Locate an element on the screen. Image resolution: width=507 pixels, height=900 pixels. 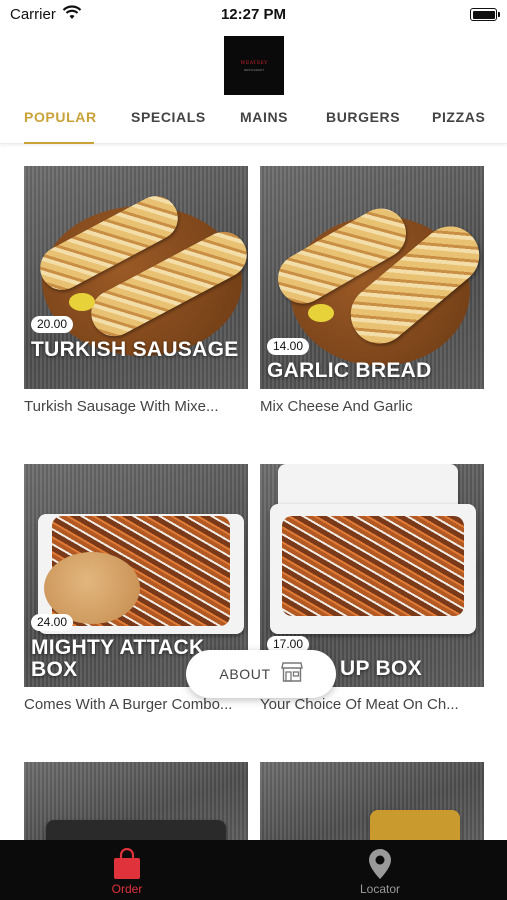
tab-pizzas: PIZZAS is located at coordinates (458, 117).